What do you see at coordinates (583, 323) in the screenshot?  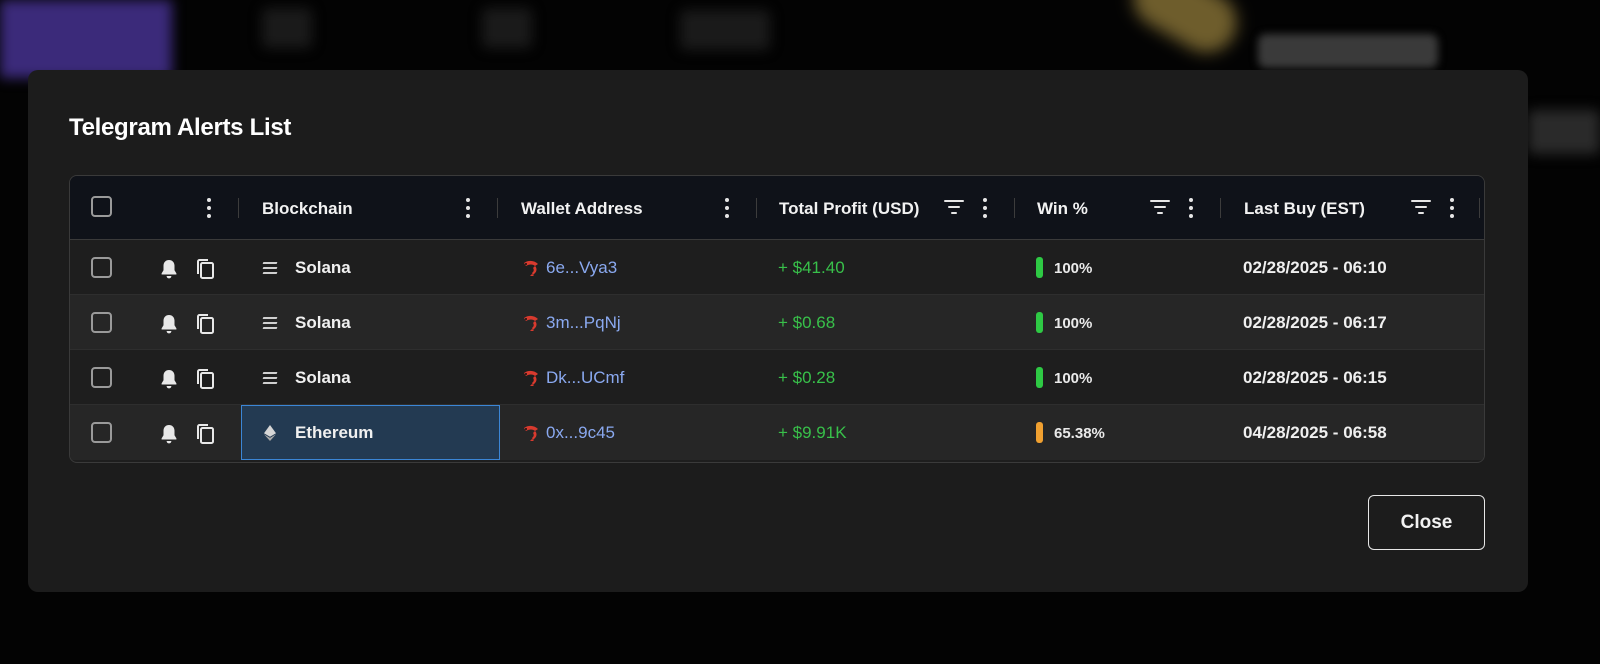 I see `wallet-address-link: 3m...PqNj` at bounding box center [583, 323].